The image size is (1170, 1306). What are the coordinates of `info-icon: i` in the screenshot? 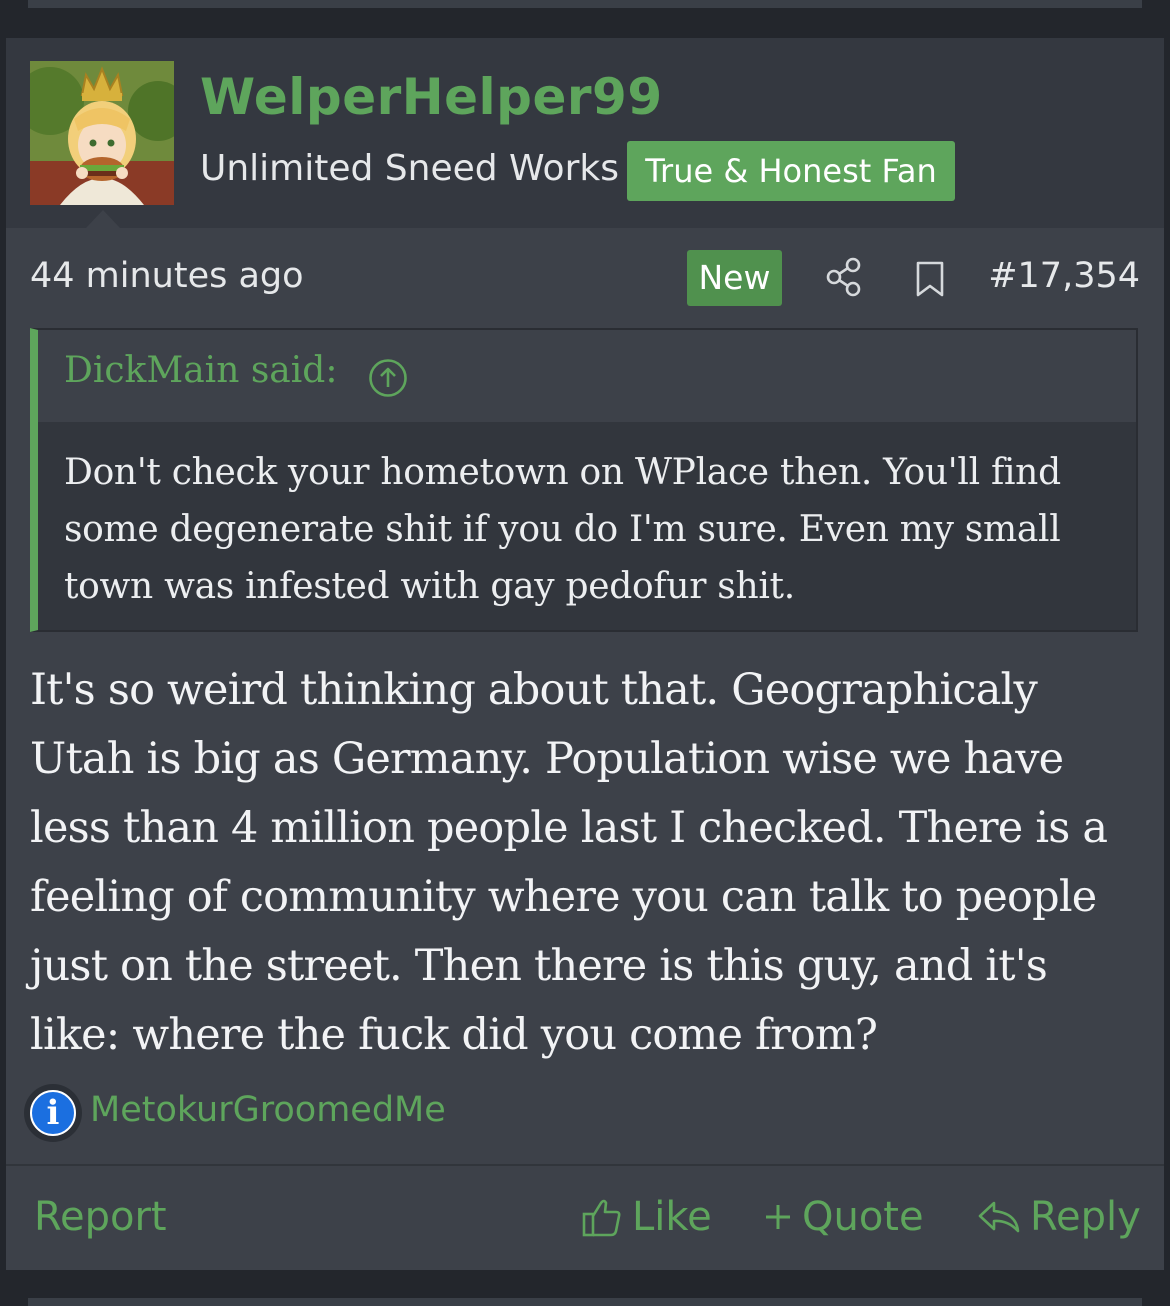 It's located at (53, 1113).